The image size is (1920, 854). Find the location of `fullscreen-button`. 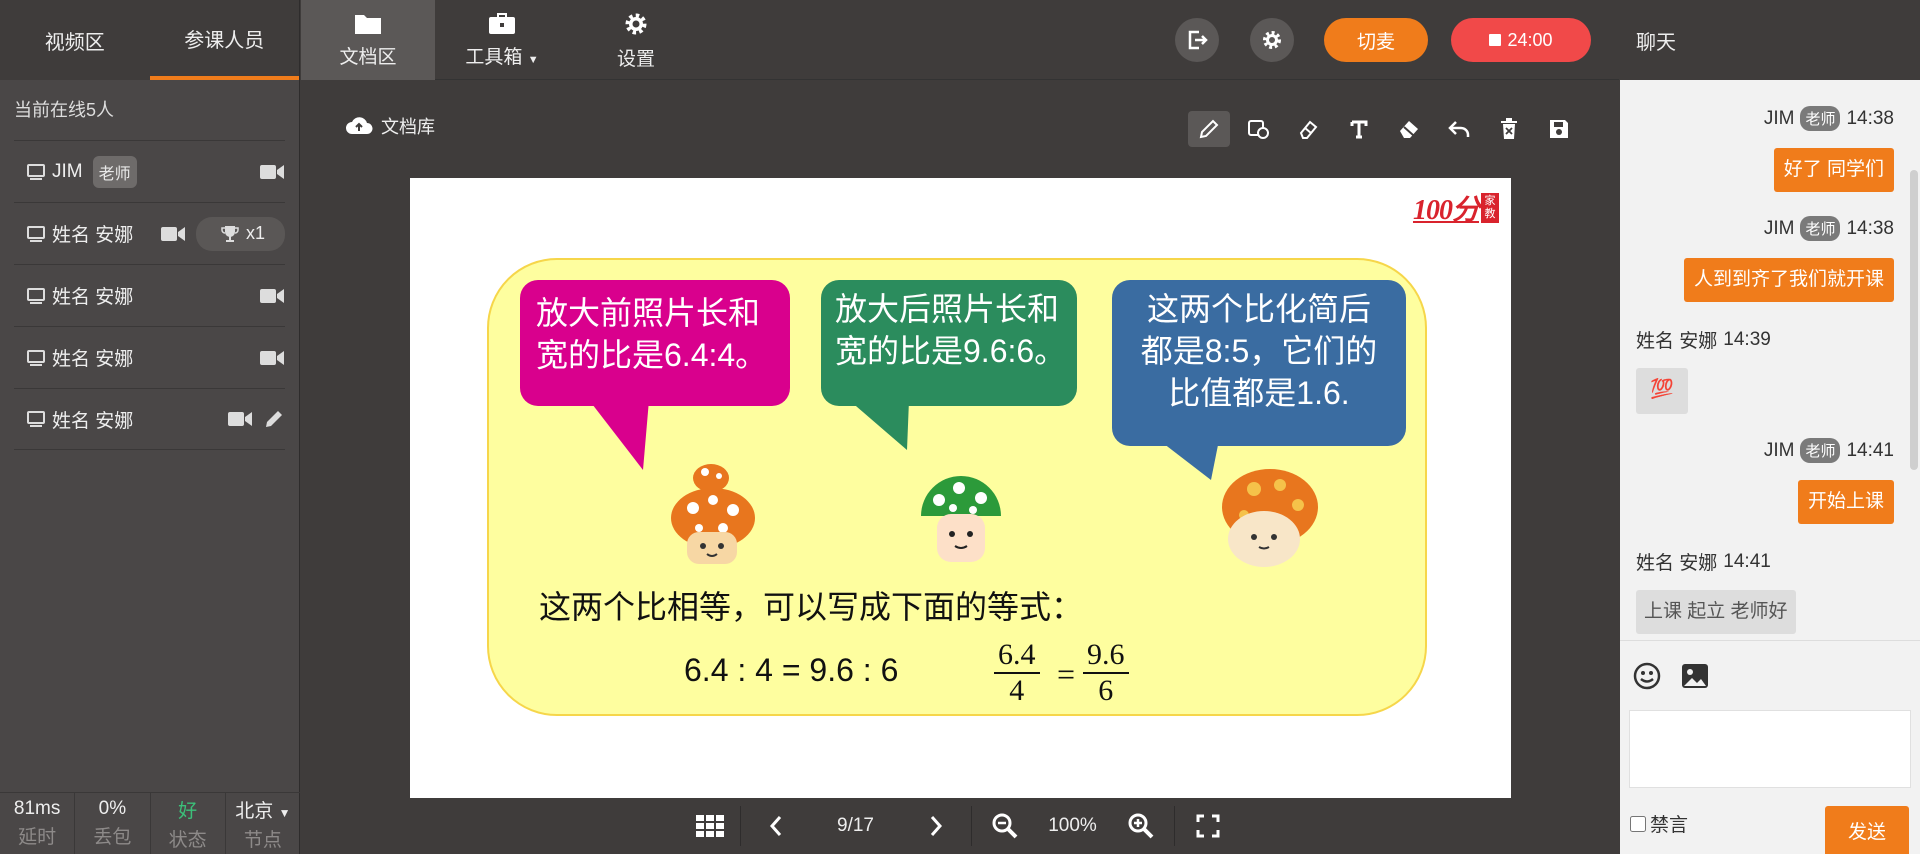

fullscreen-button is located at coordinates (1208, 826).